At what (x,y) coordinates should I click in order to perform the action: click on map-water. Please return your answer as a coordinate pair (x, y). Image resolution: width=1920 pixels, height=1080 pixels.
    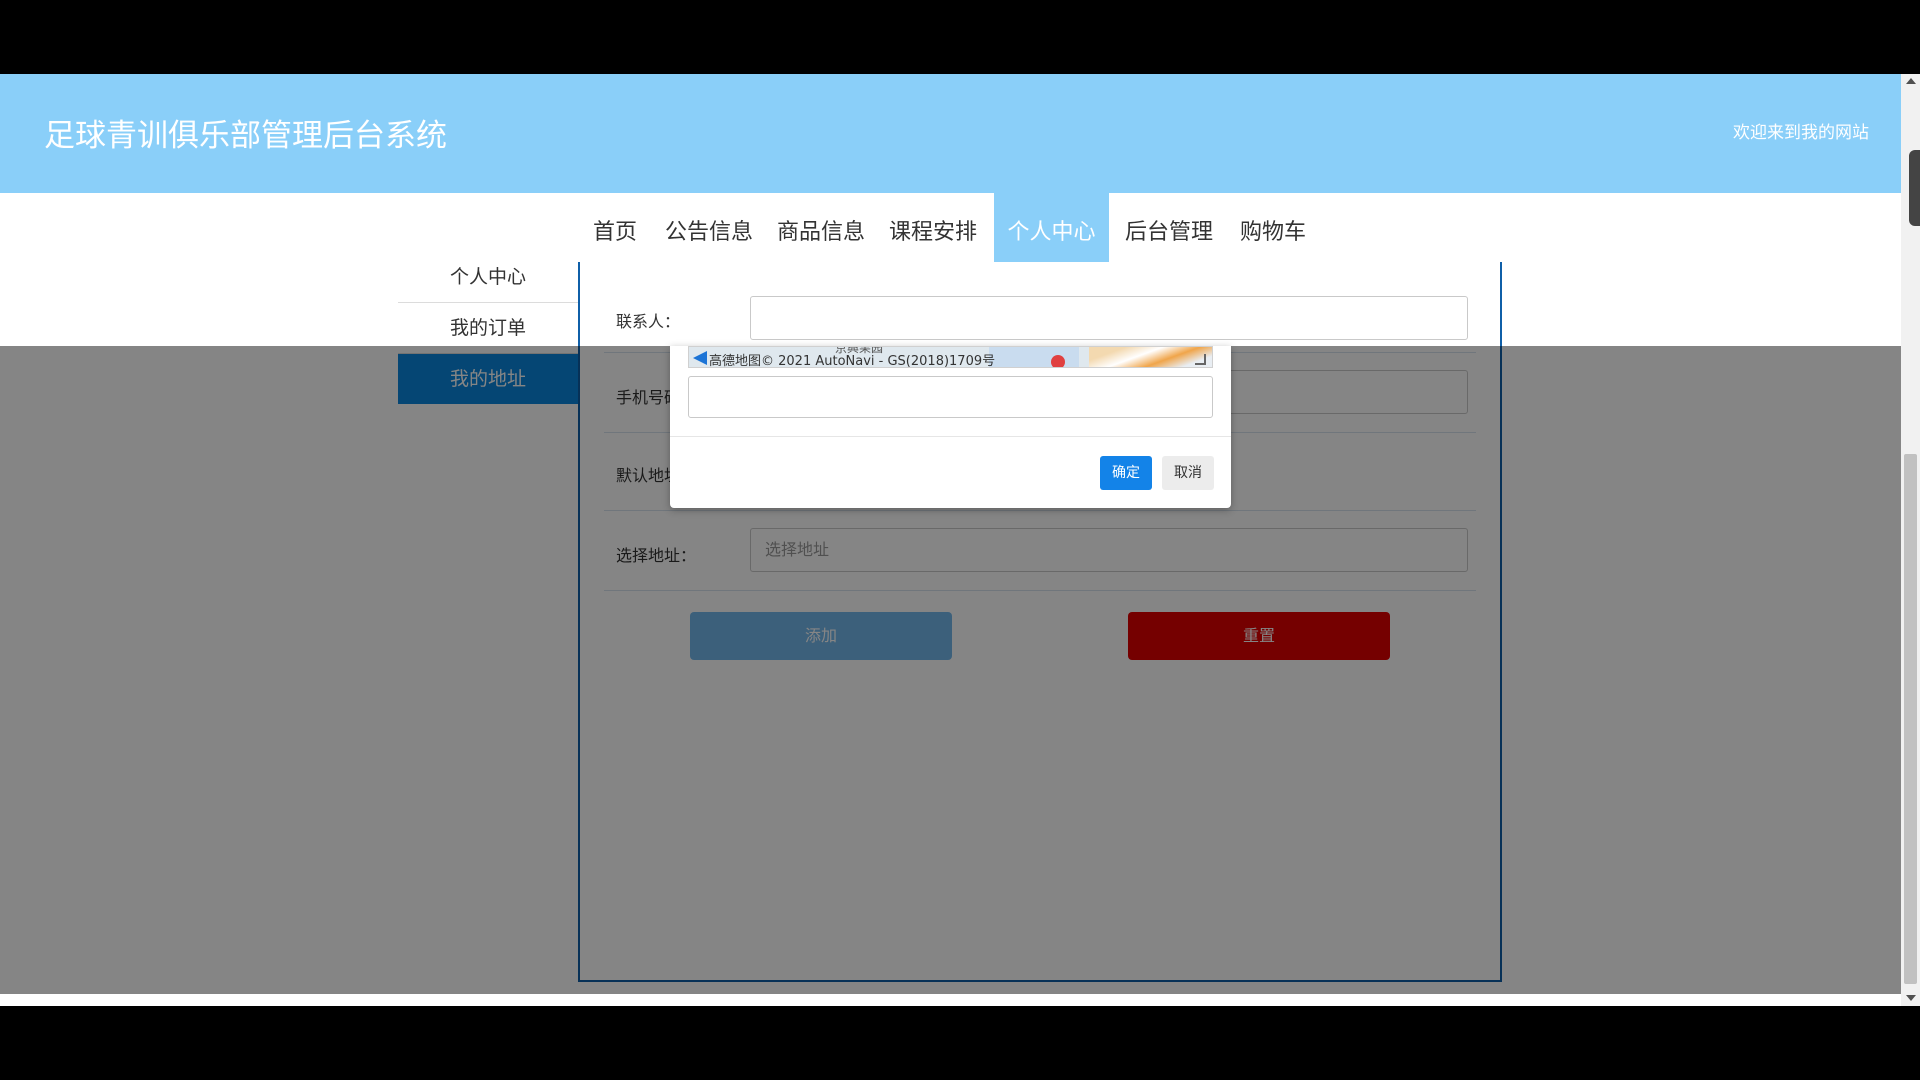
    Looking at the image, I should click on (1034, 357).